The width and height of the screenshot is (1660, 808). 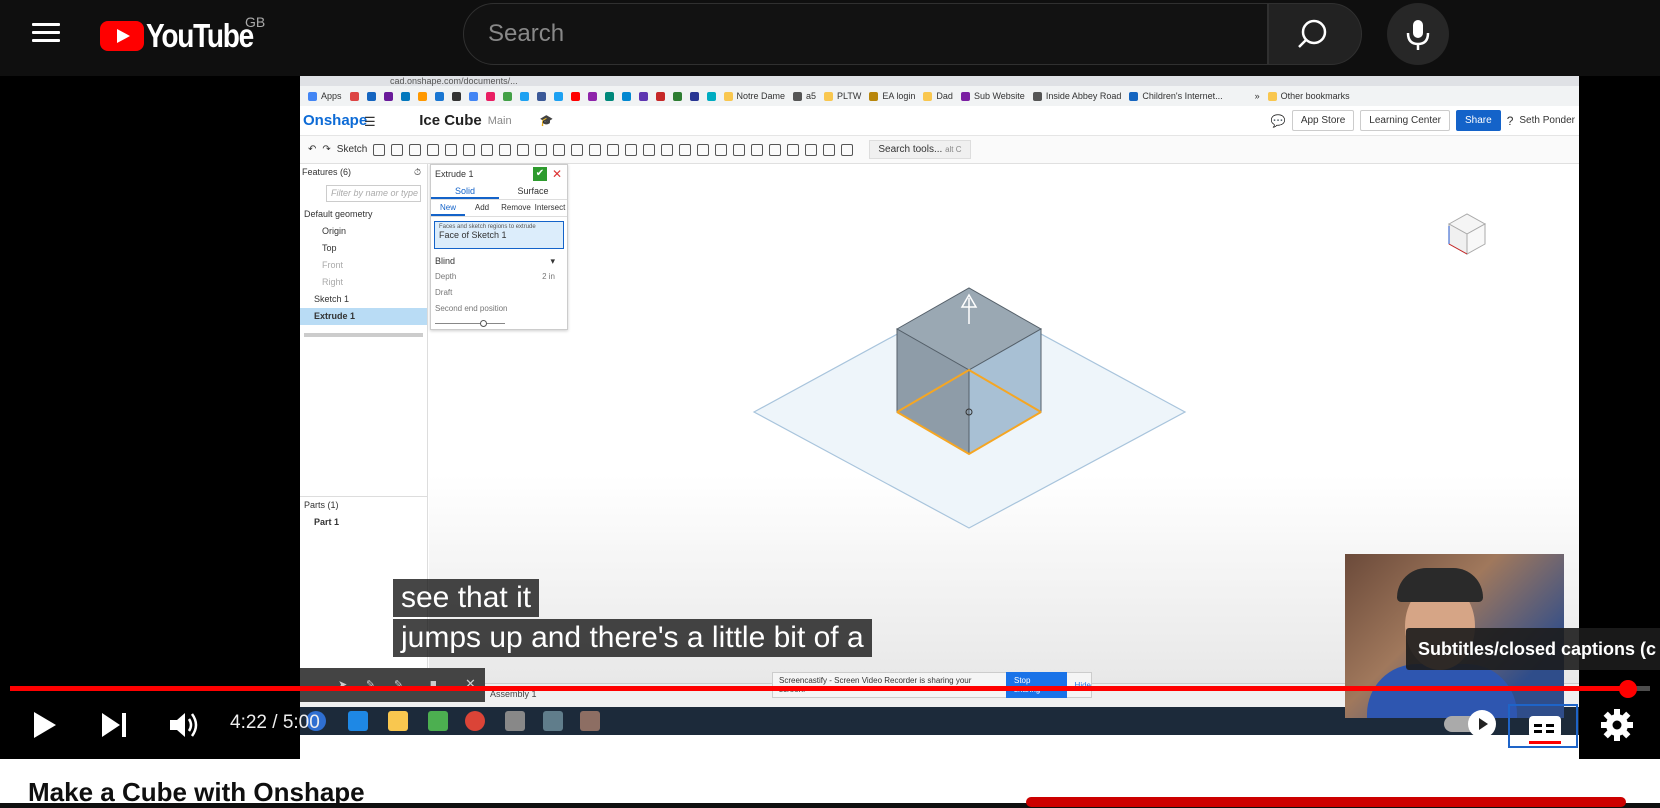 What do you see at coordinates (516, 207) in the screenshot?
I see `op-remove: Remove` at bounding box center [516, 207].